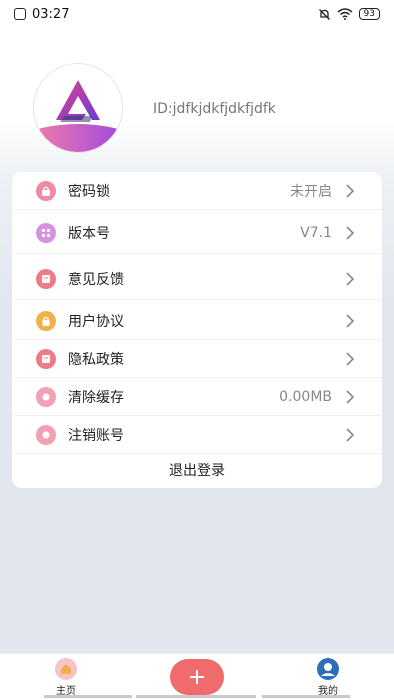 The image size is (394, 700). What do you see at coordinates (197, 397) in the screenshot?
I see `settings-row-clear-cache: 清除缓存 0.00MB` at bounding box center [197, 397].